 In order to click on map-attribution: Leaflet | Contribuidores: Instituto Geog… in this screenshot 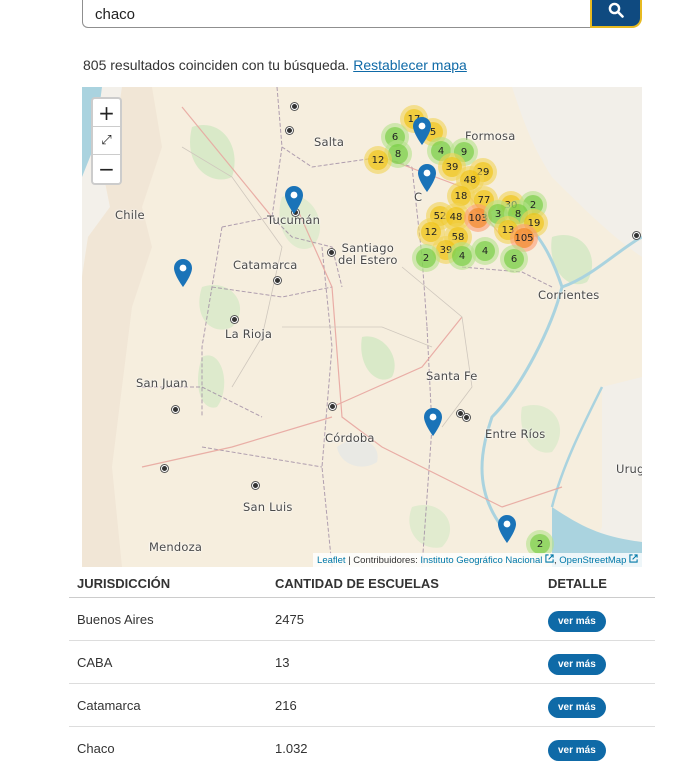, I will do `click(477, 560)`.